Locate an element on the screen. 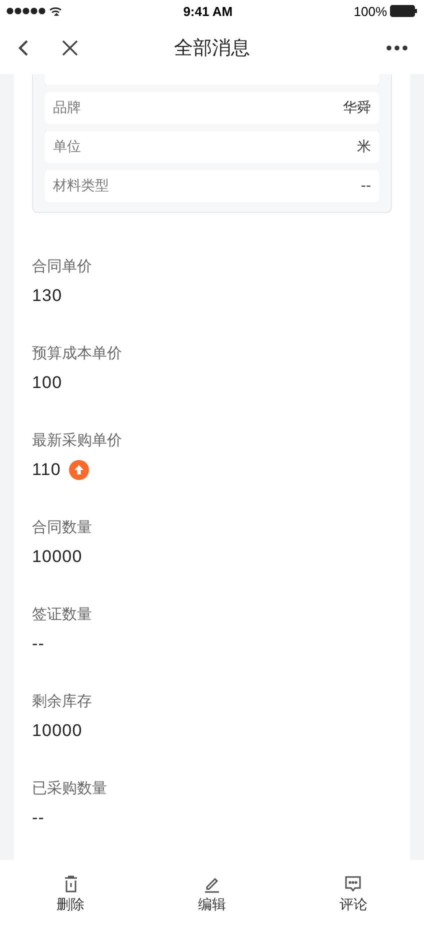  field-value: 100 is located at coordinates (47, 383).